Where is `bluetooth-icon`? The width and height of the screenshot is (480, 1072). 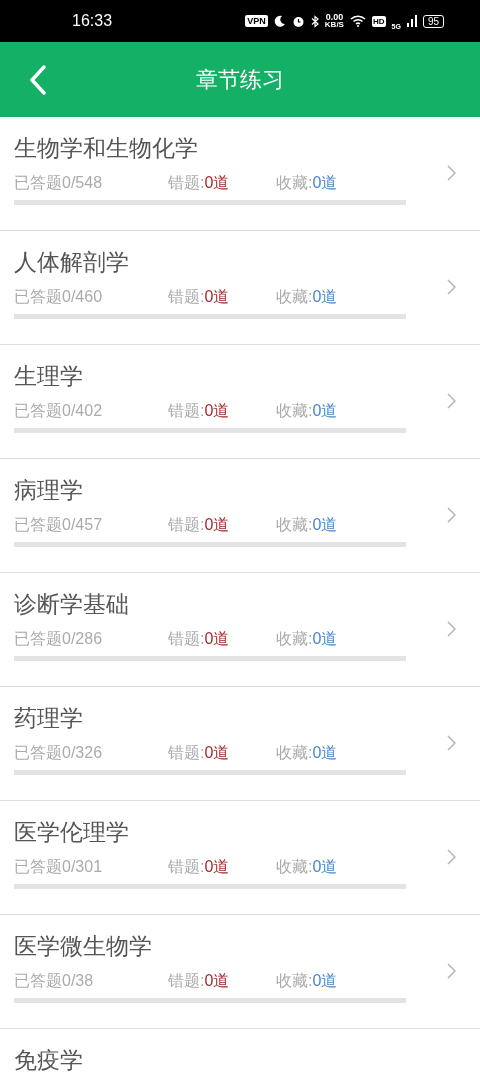 bluetooth-icon is located at coordinates (314, 21).